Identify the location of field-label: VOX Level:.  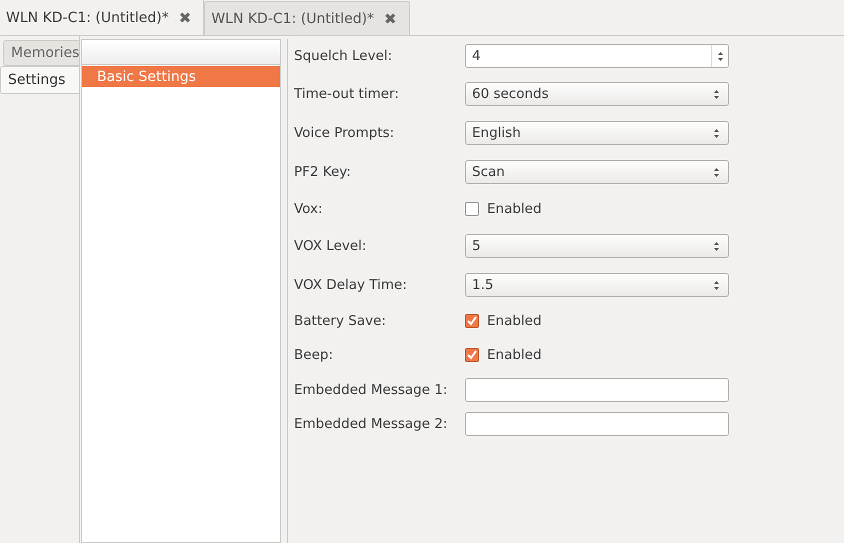
(331, 246).